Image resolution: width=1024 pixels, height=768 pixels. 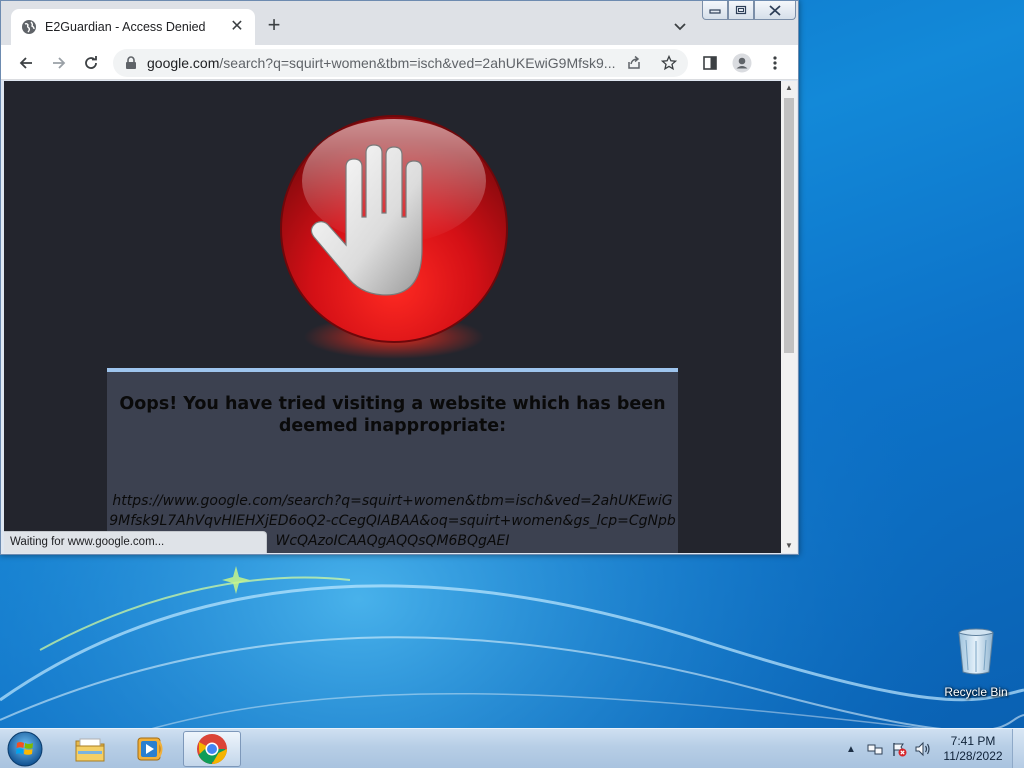 I want to click on tab-title: E2Guardian - Access Denied, so click(x=125, y=27).